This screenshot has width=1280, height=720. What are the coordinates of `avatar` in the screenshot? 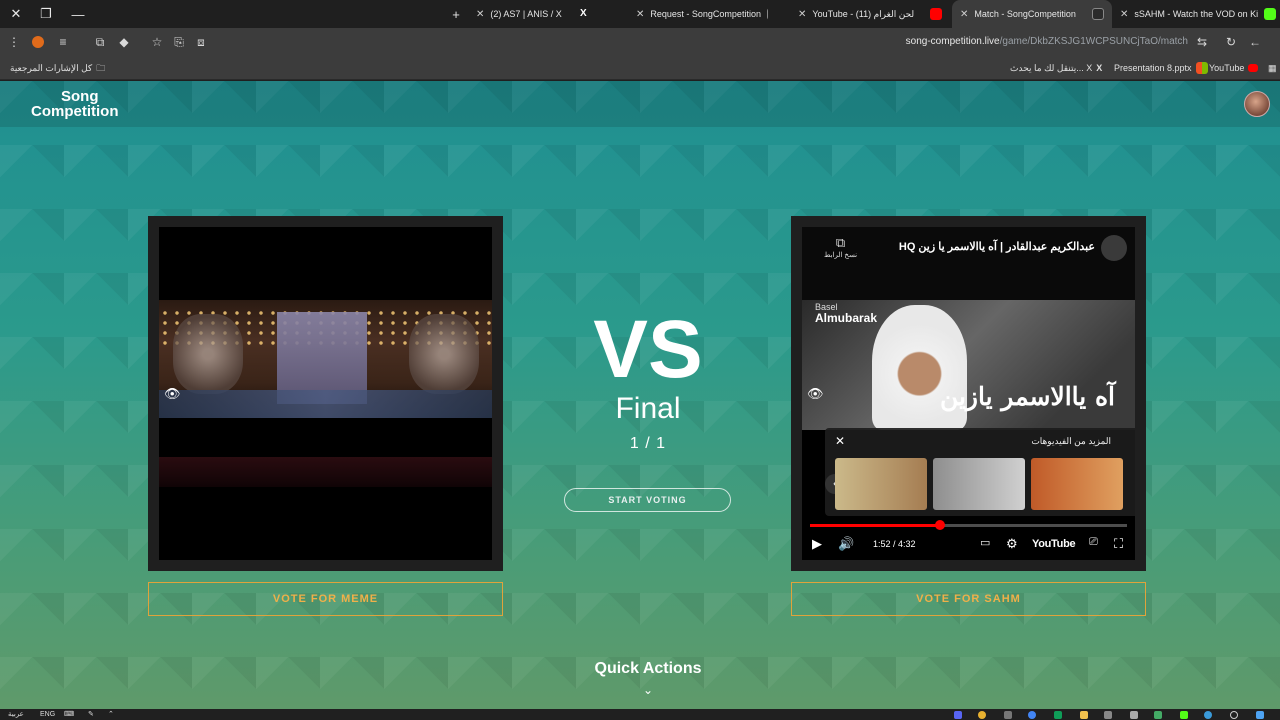 It's located at (1257, 104).